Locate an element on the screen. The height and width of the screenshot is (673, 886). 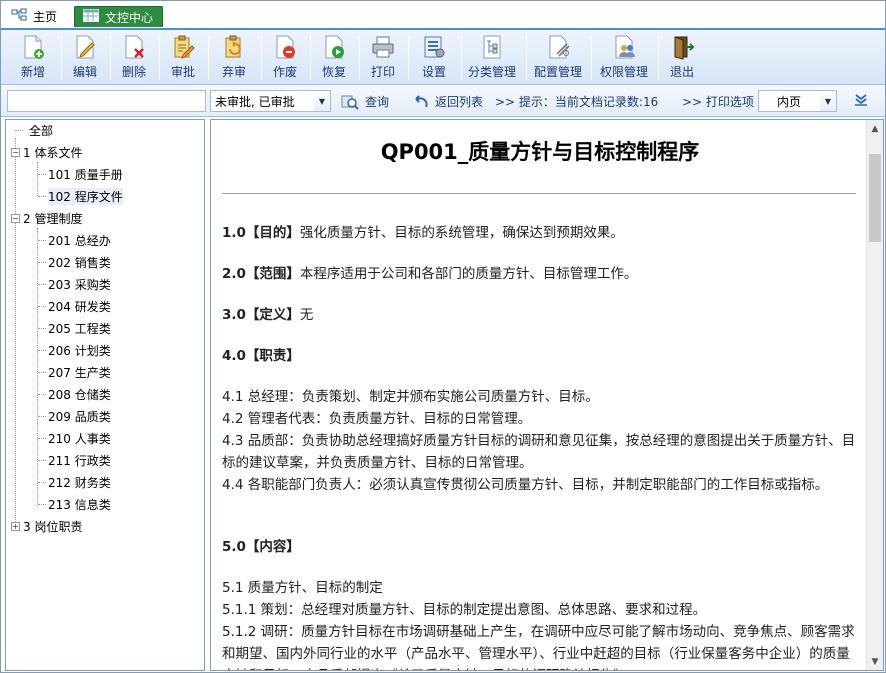
print-options-button: >> 打印选项 is located at coordinates (718, 101).